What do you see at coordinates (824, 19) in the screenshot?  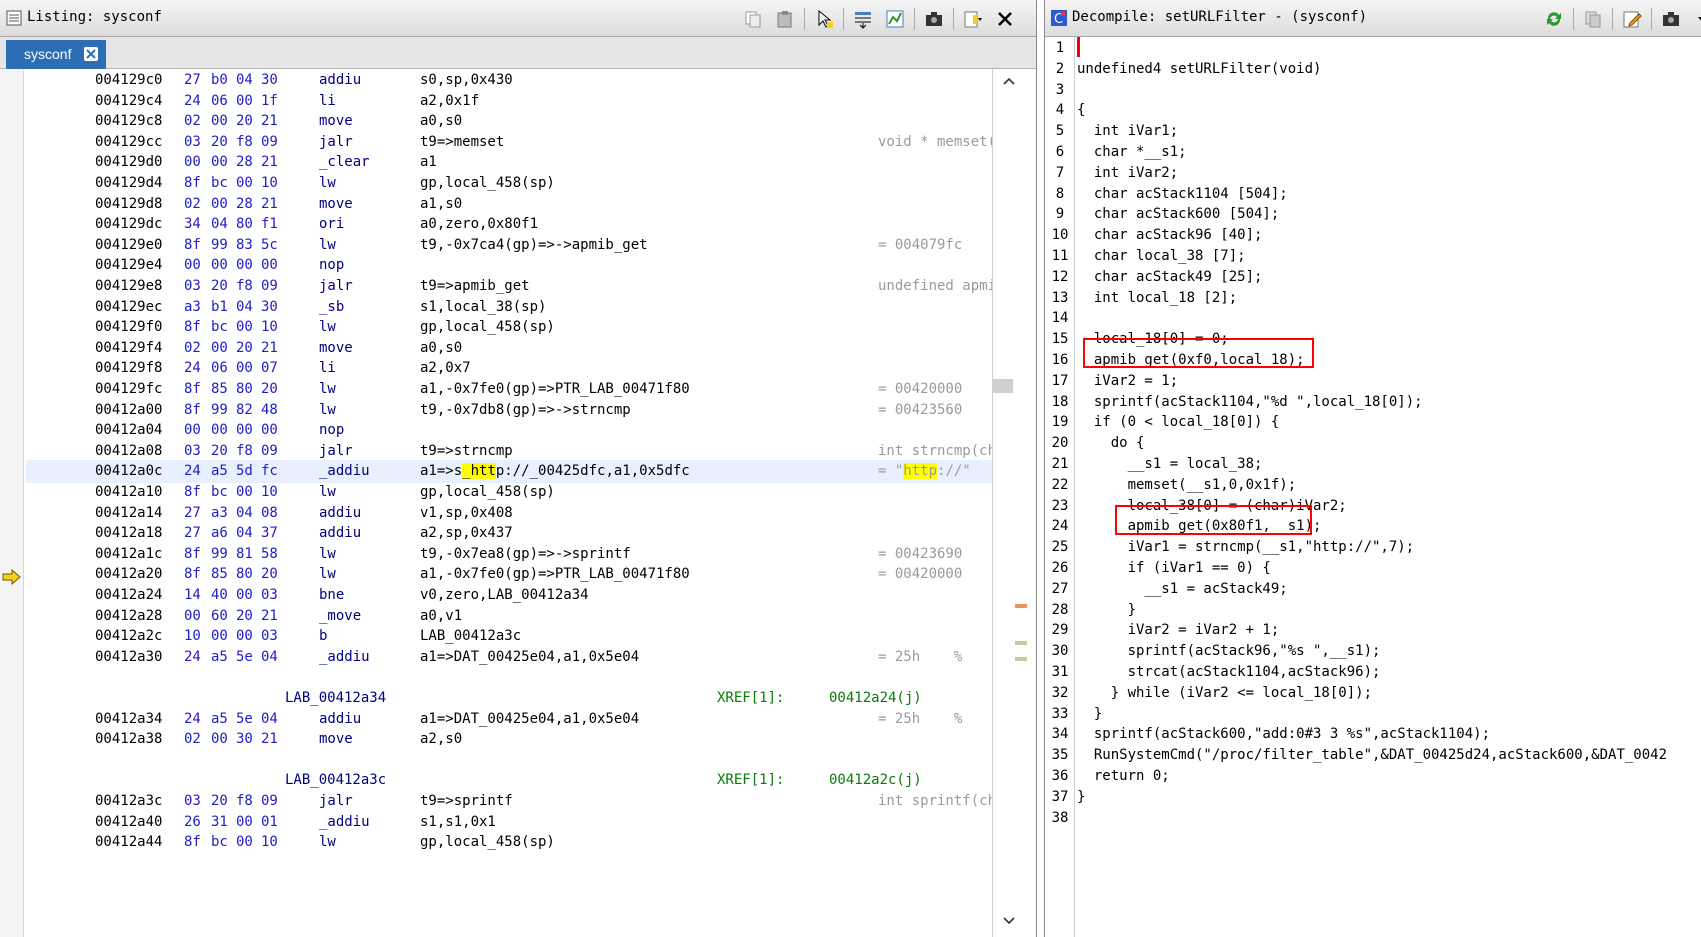 I see `cursor-select-icon` at bounding box center [824, 19].